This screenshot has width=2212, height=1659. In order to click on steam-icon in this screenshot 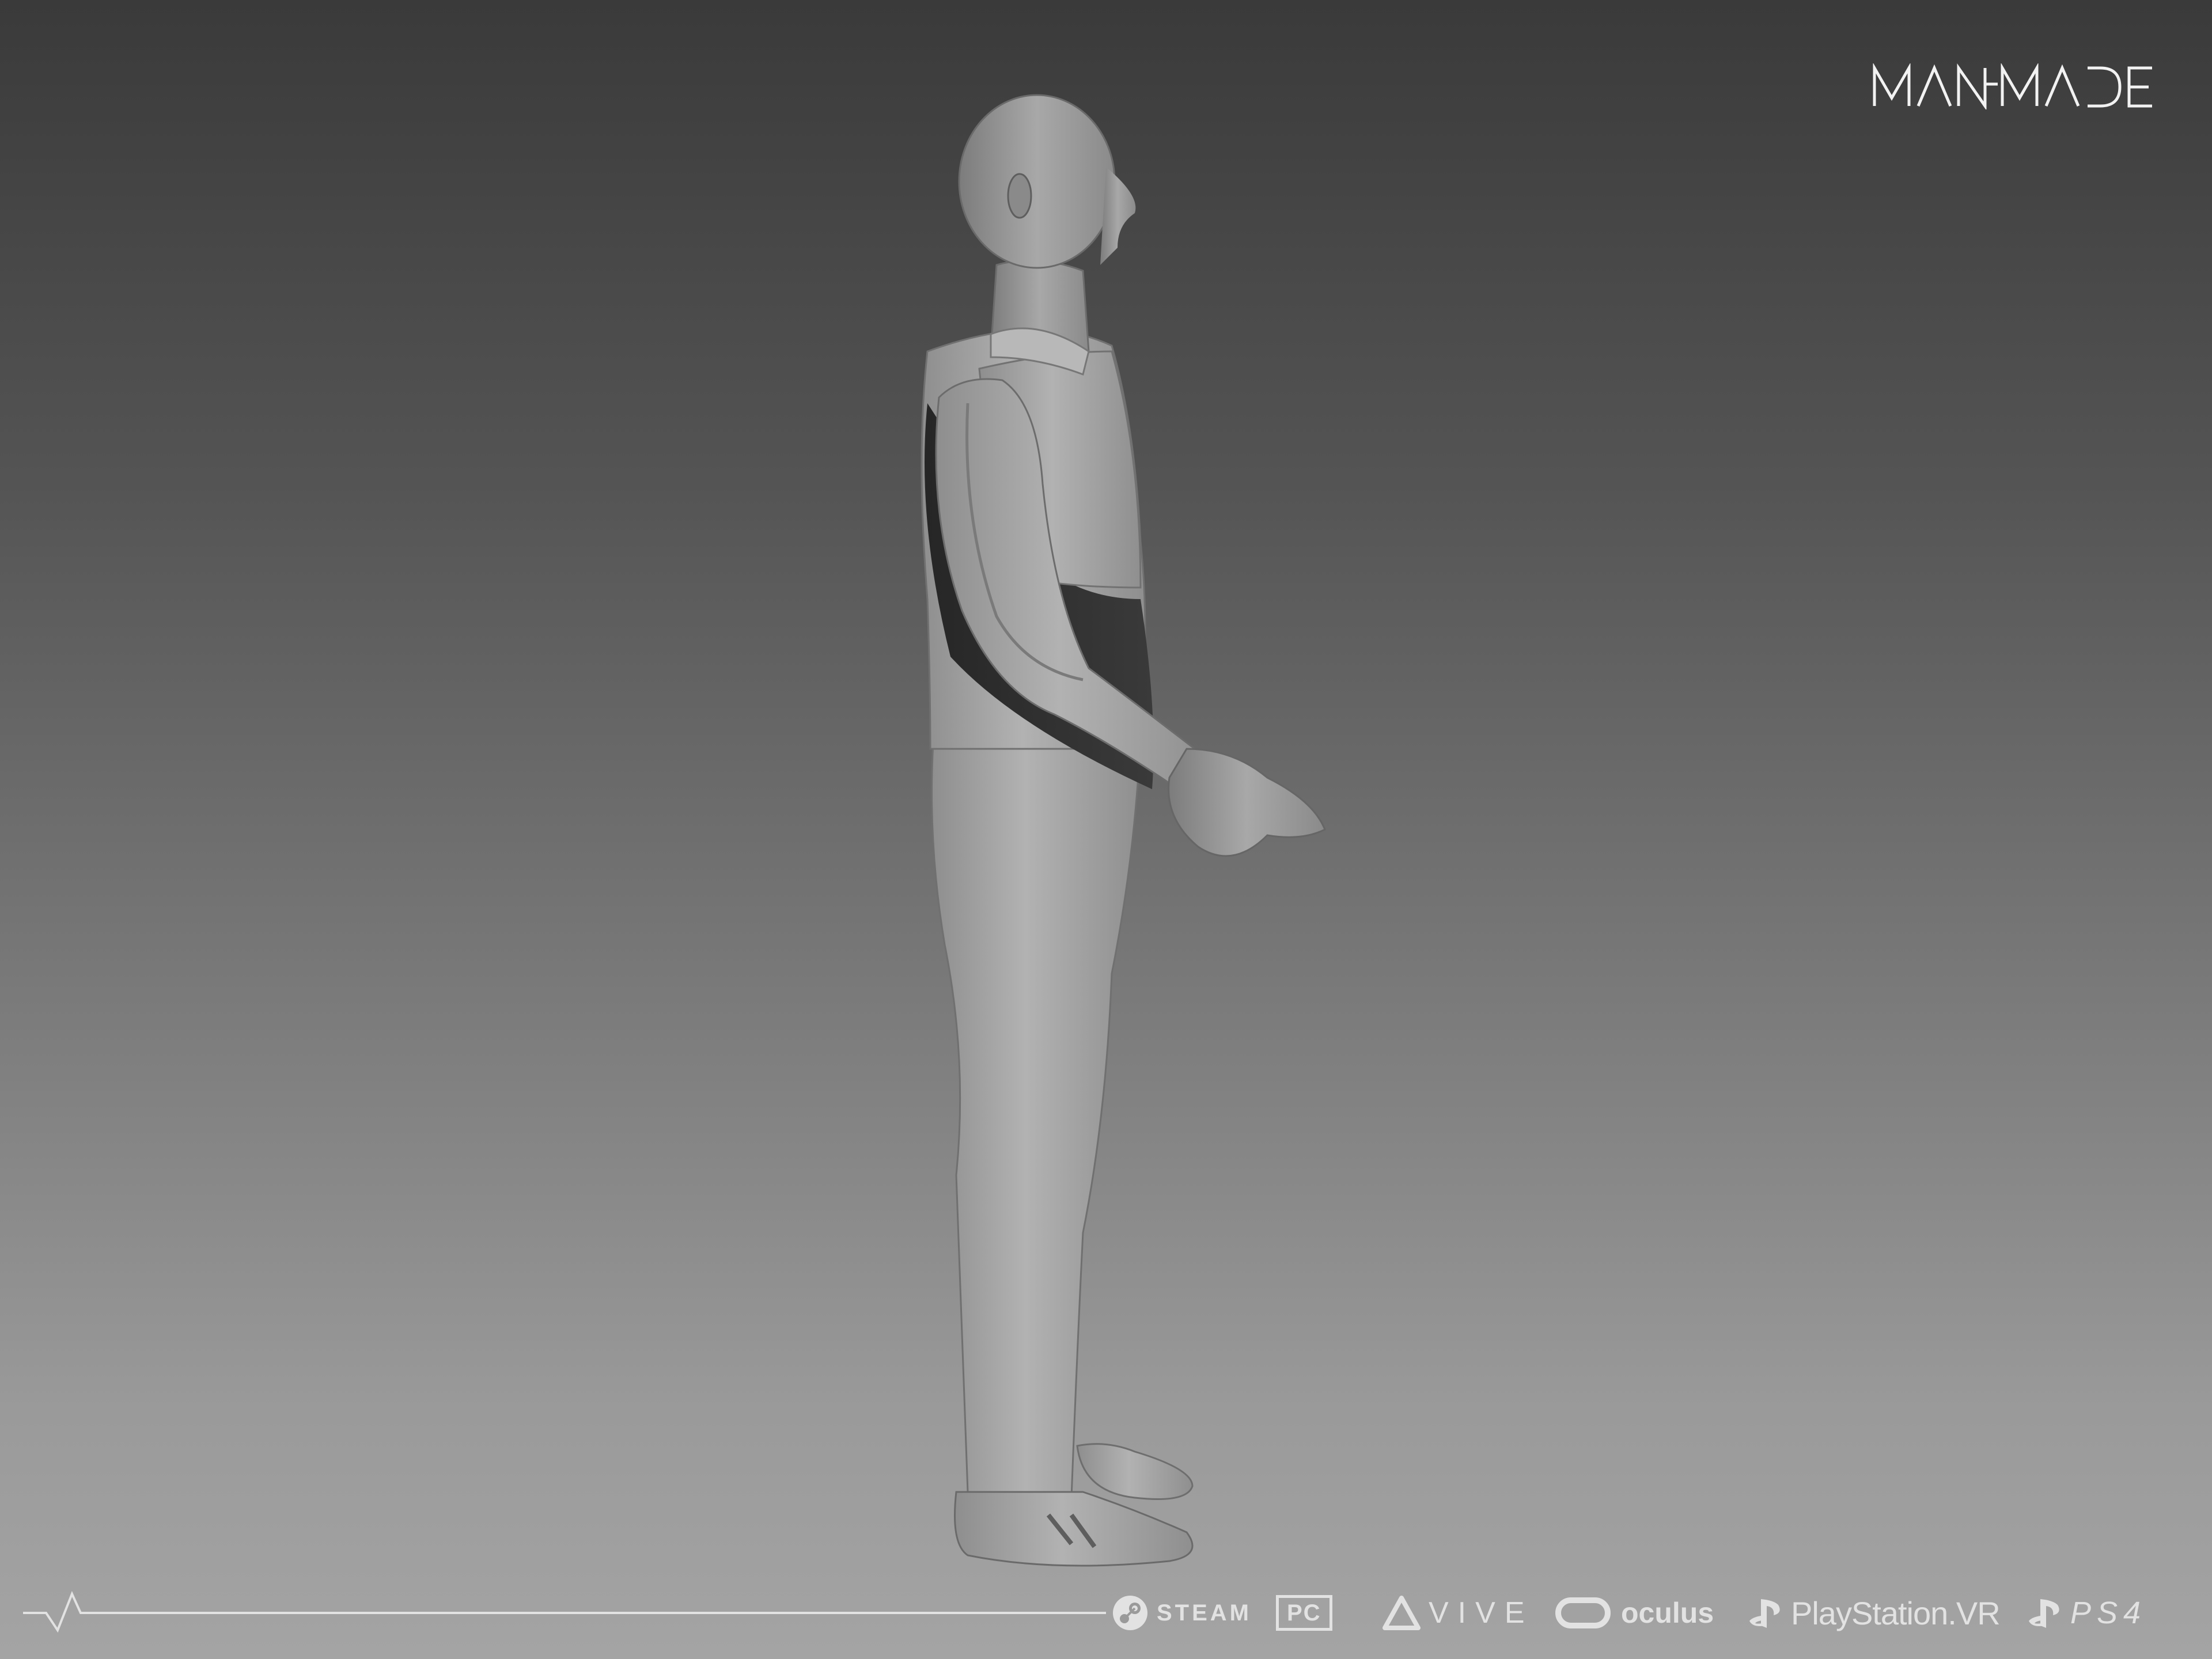, I will do `click(1130, 1613)`.